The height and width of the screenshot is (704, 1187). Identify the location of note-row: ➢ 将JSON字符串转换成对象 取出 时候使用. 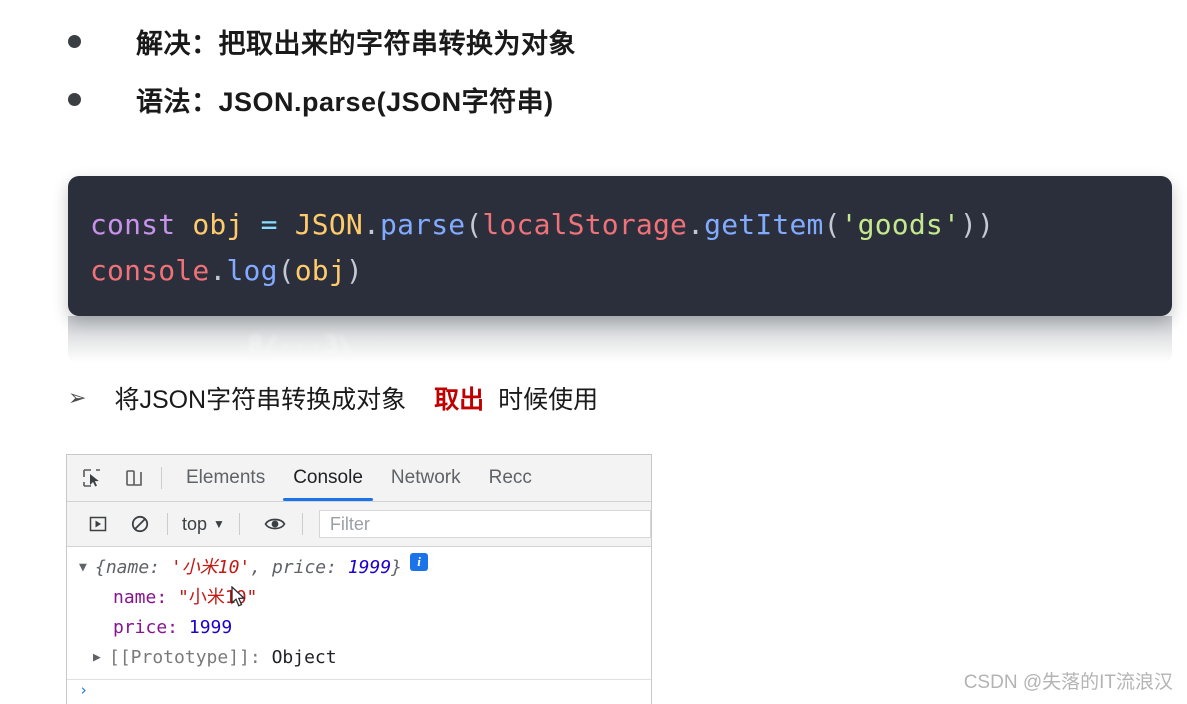
(333, 398).